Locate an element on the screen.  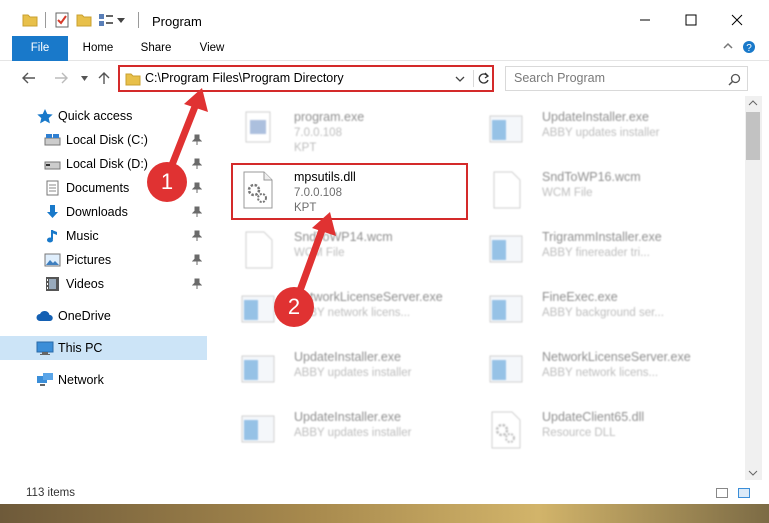
network-icon is located at coordinates (45, 379).